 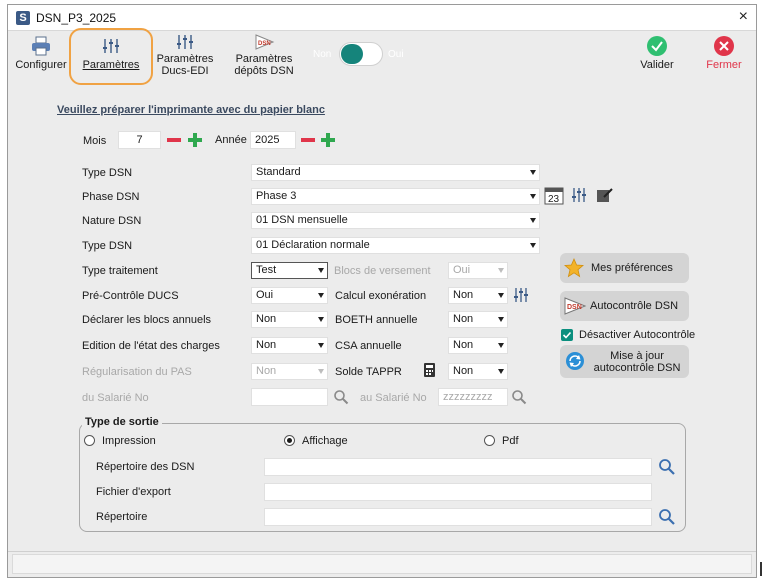 I want to click on autocontrole-dsn-label: Autocontrôle DSN, so click(x=634, y=306).